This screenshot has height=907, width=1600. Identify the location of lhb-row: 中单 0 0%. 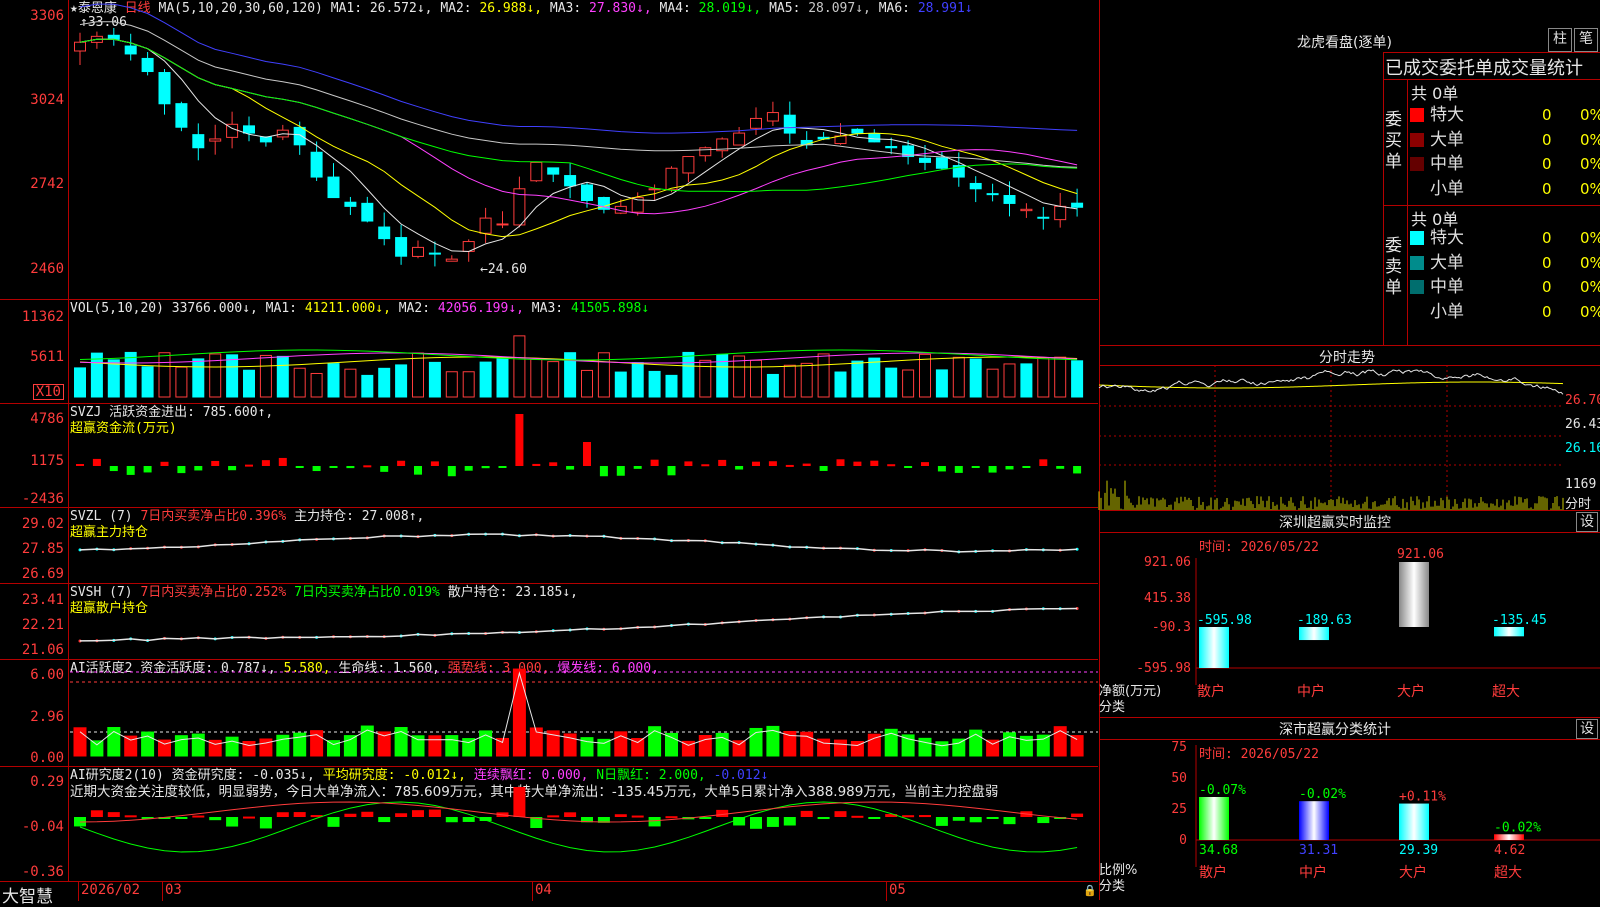
(1505, 164).